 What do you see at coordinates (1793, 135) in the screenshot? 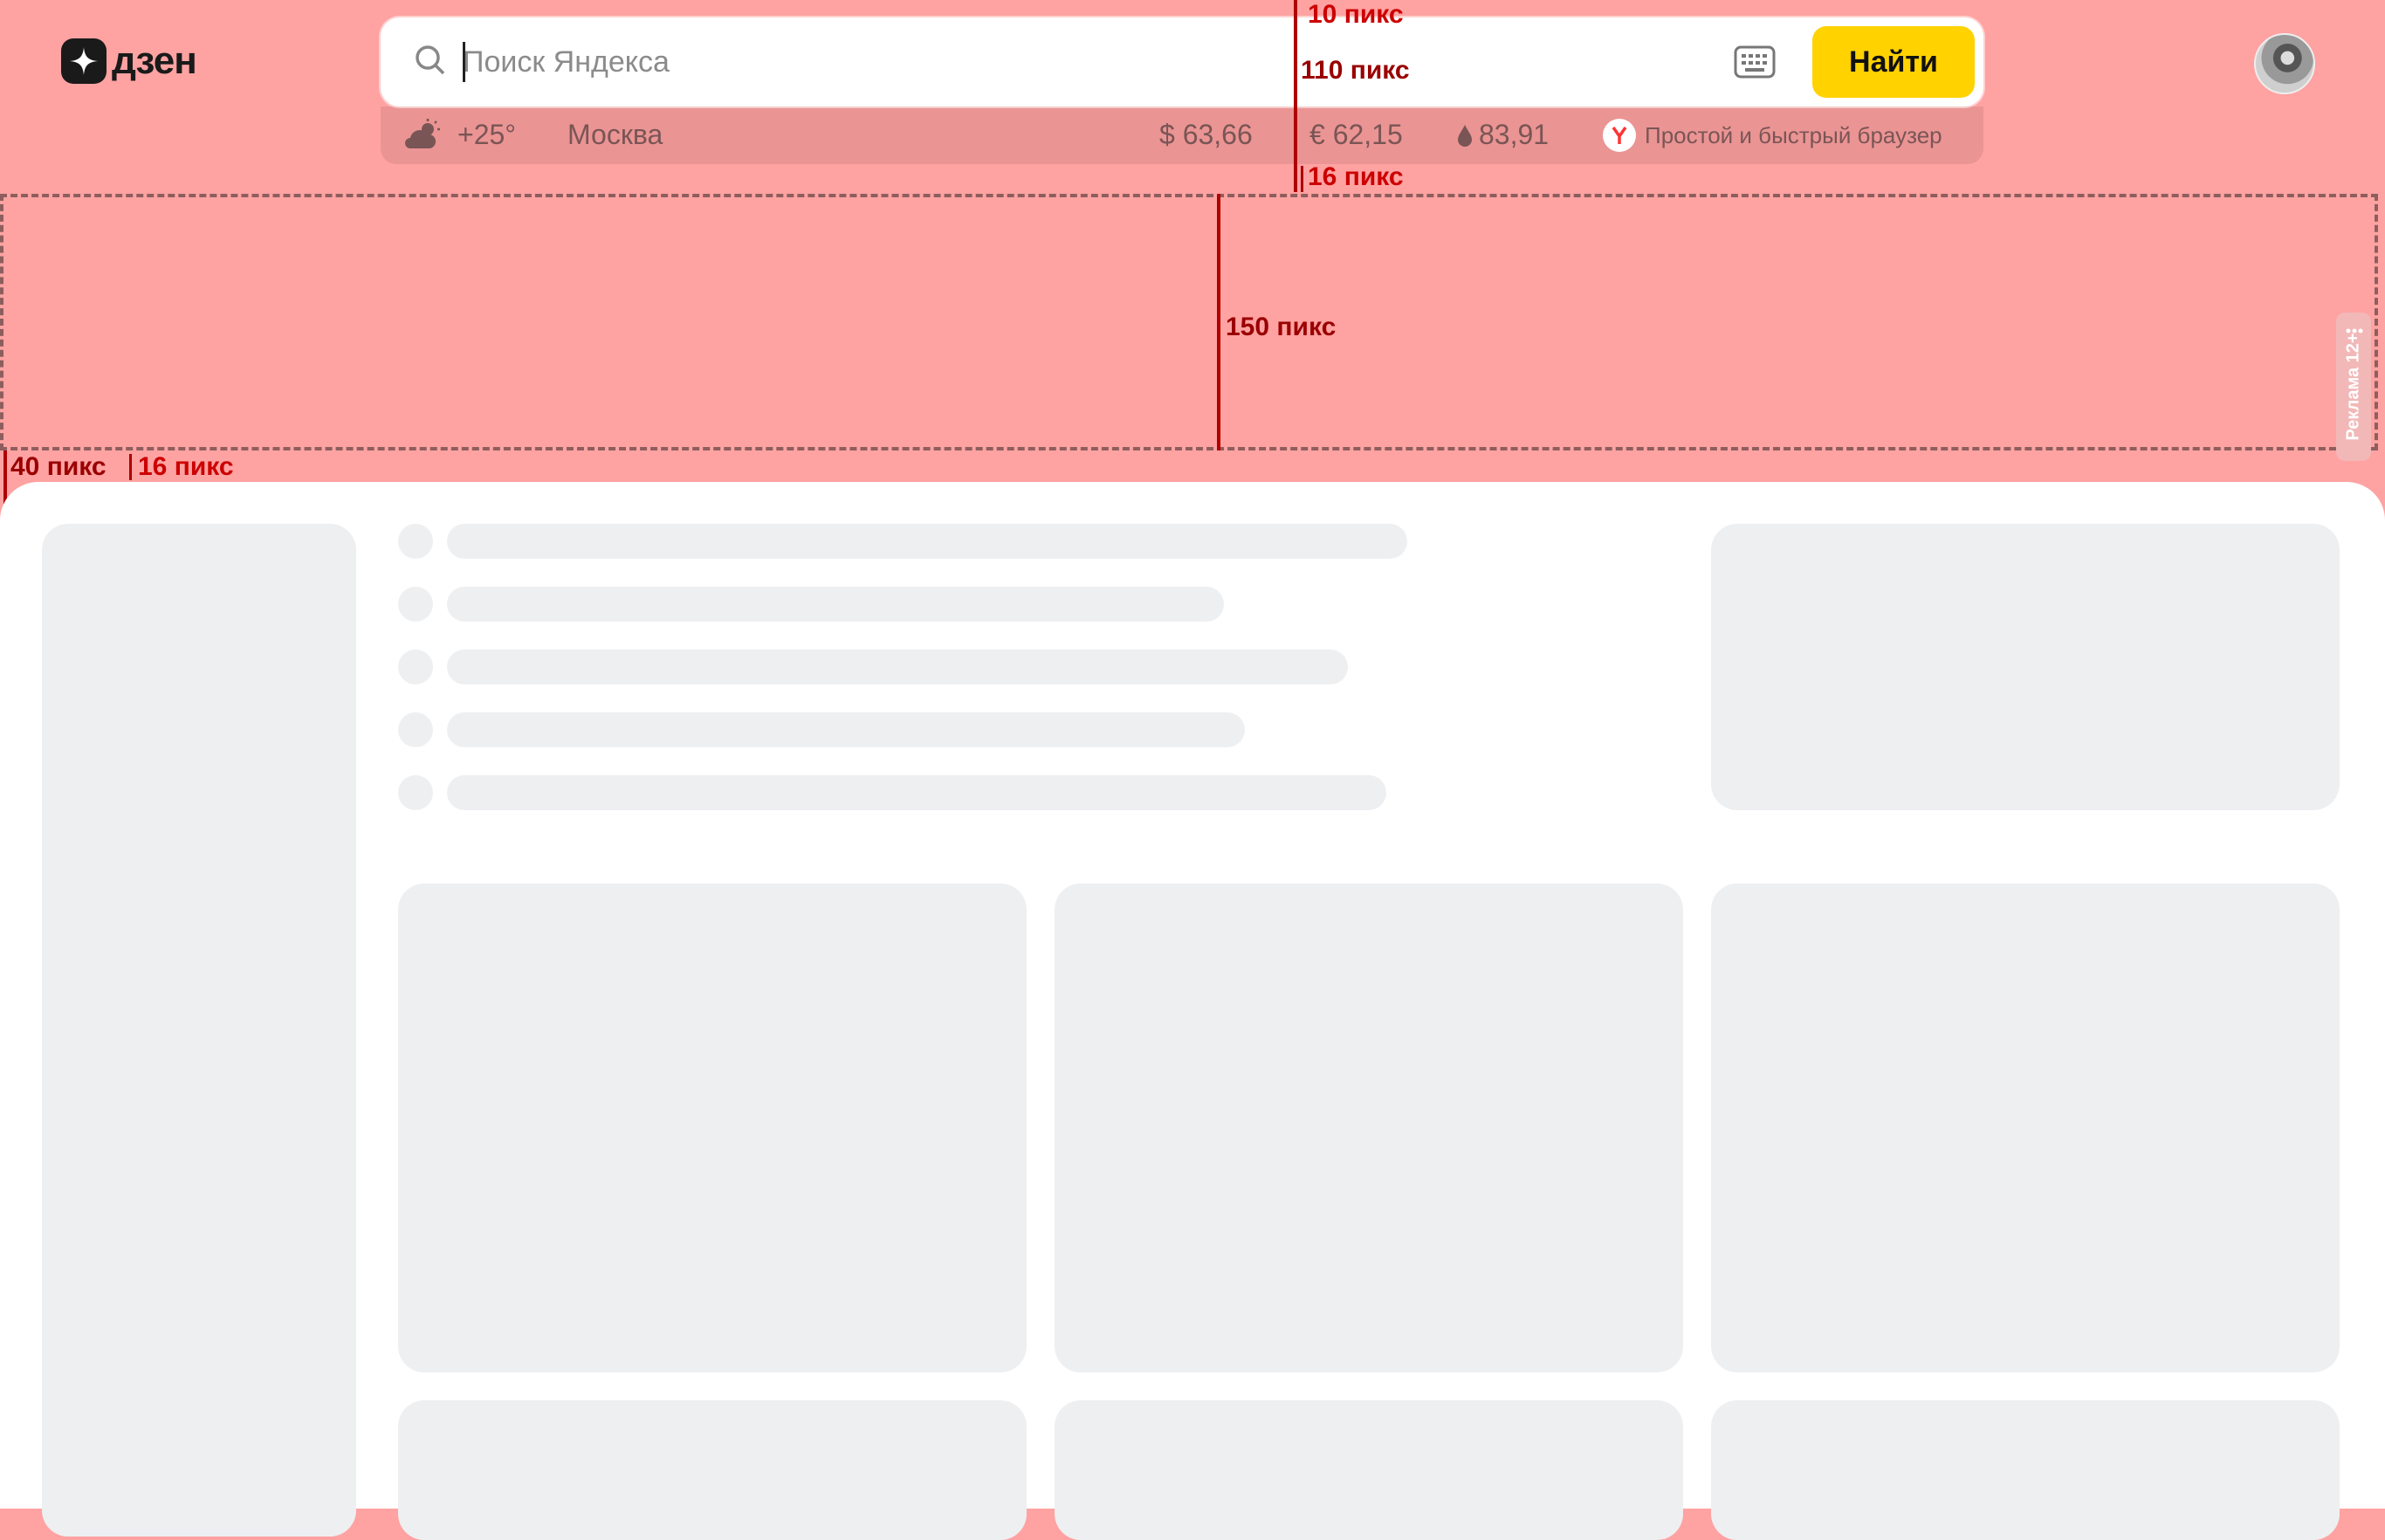
I see `browser-promo-link: Простой и быстрый браузер` at bounding box center [1793, 135].